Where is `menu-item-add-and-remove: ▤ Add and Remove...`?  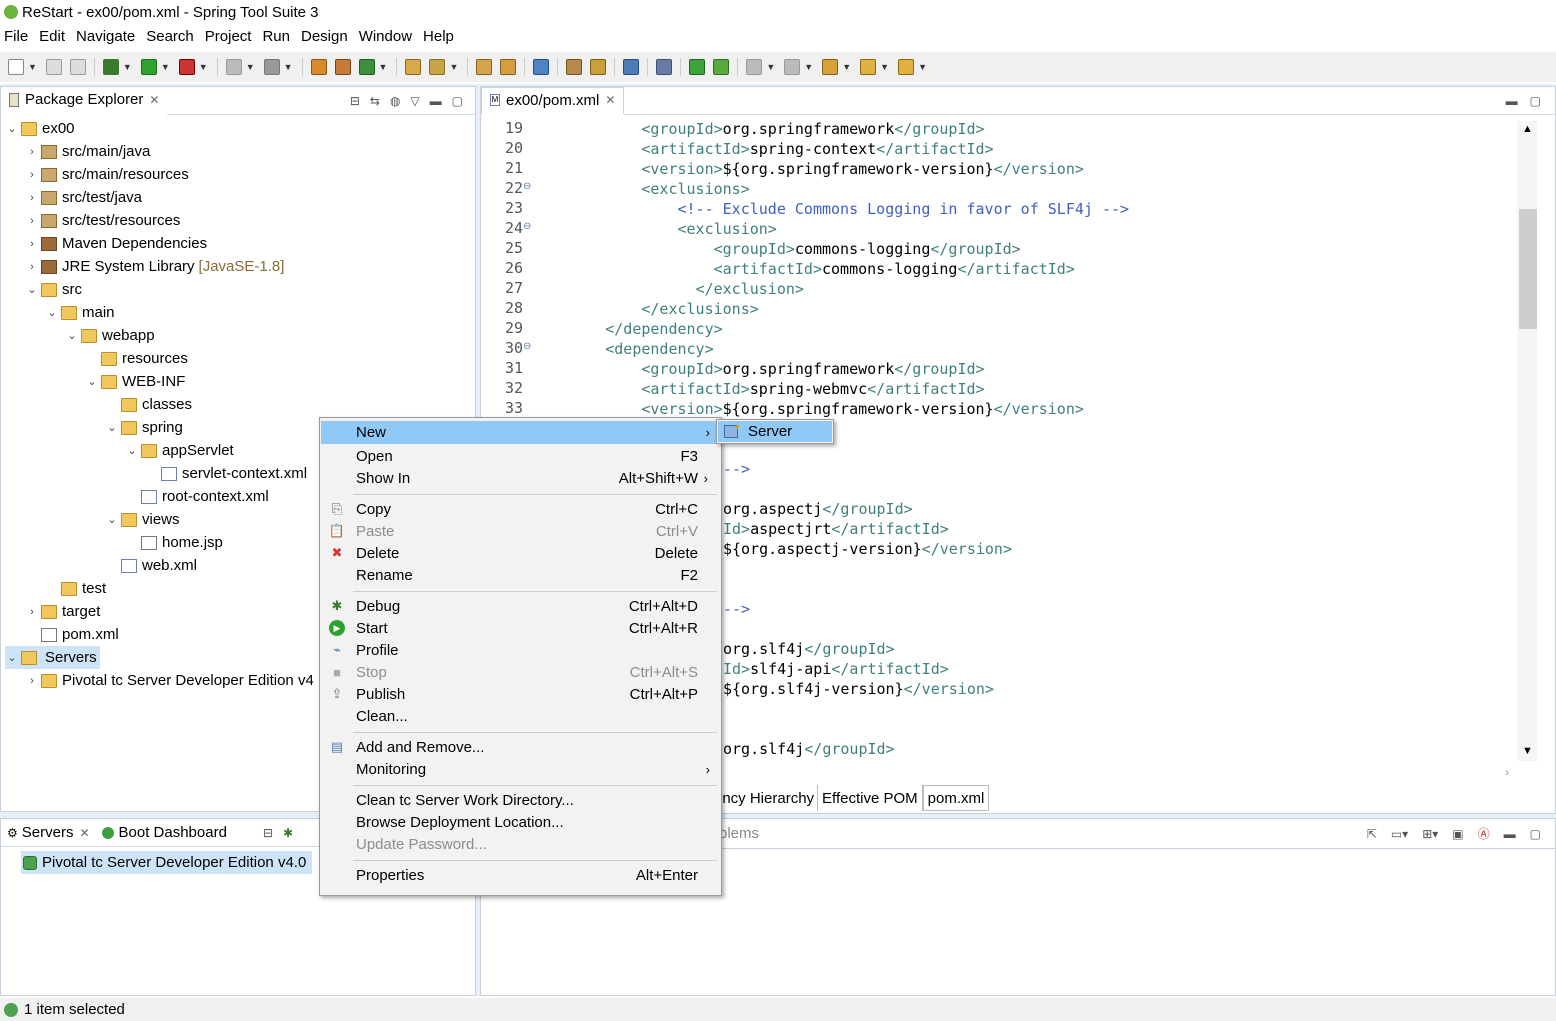
menu-item-add-and-remove: ▤ Add and Remove... is located at coordinates (520, 747).